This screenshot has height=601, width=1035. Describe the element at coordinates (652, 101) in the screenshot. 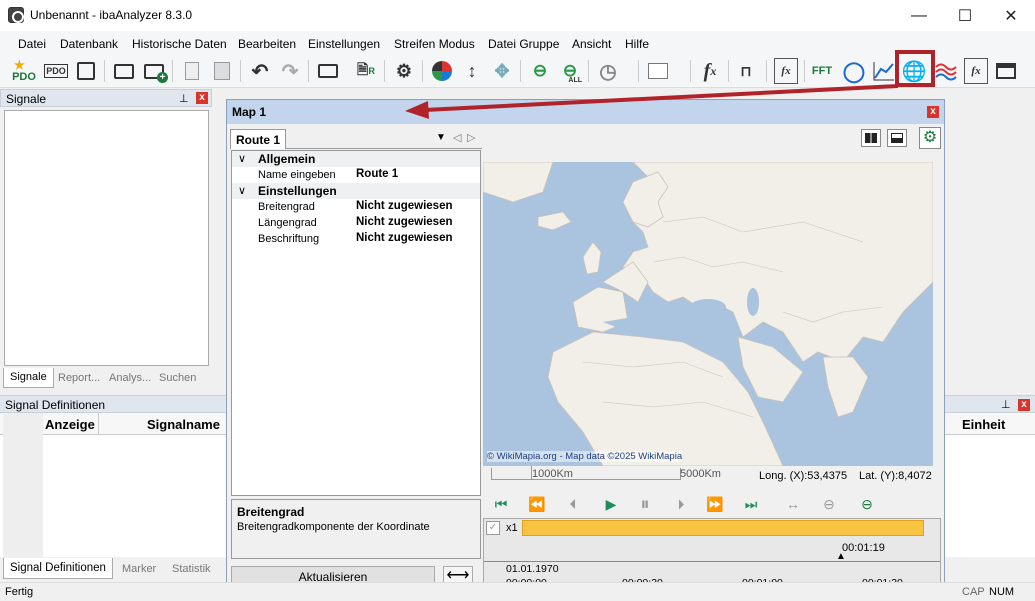

I see `annotation-arrow` at that location.